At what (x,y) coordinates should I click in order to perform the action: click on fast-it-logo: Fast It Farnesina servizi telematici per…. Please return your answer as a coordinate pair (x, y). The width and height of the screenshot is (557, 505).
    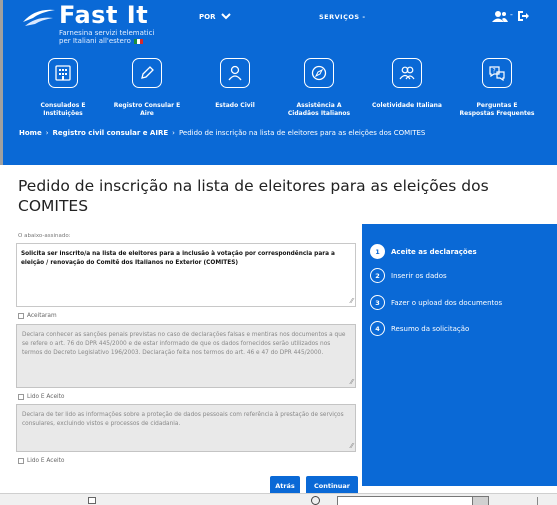
    Looking at the image, I should click on (96, 23).